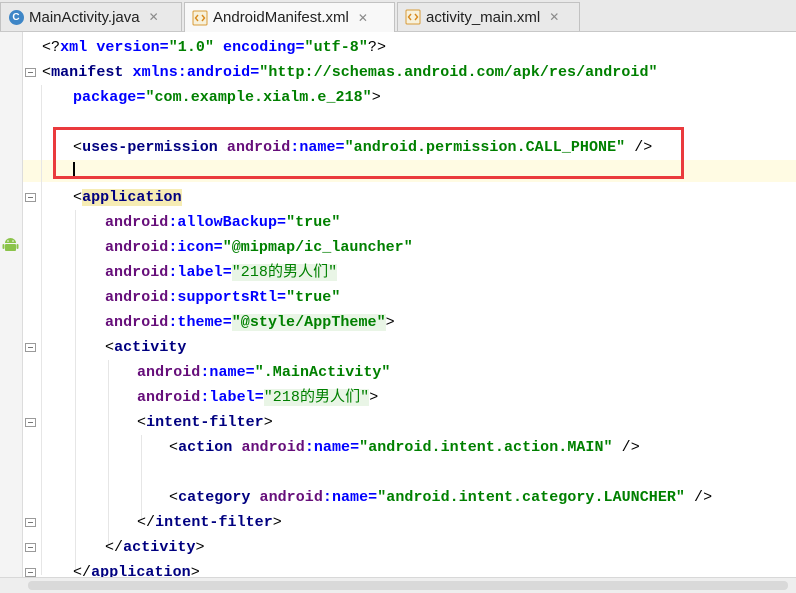 This screenshot has width=796, height=593. I want to click on editor-gutter, so click(11, 304).